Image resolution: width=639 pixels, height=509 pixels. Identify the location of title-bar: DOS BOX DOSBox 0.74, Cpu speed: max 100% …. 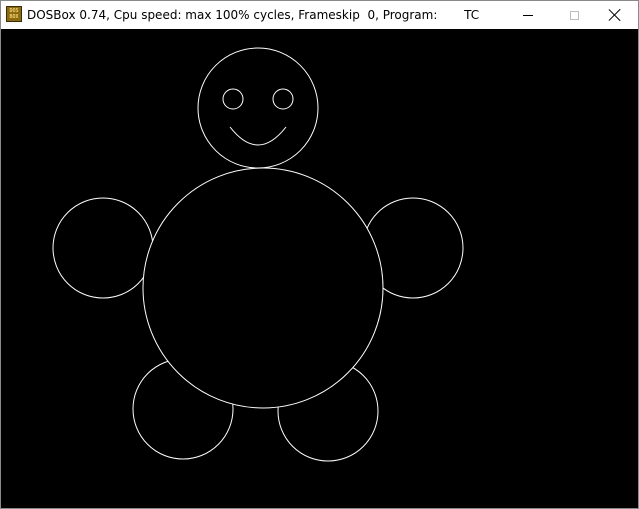
(319, 15).